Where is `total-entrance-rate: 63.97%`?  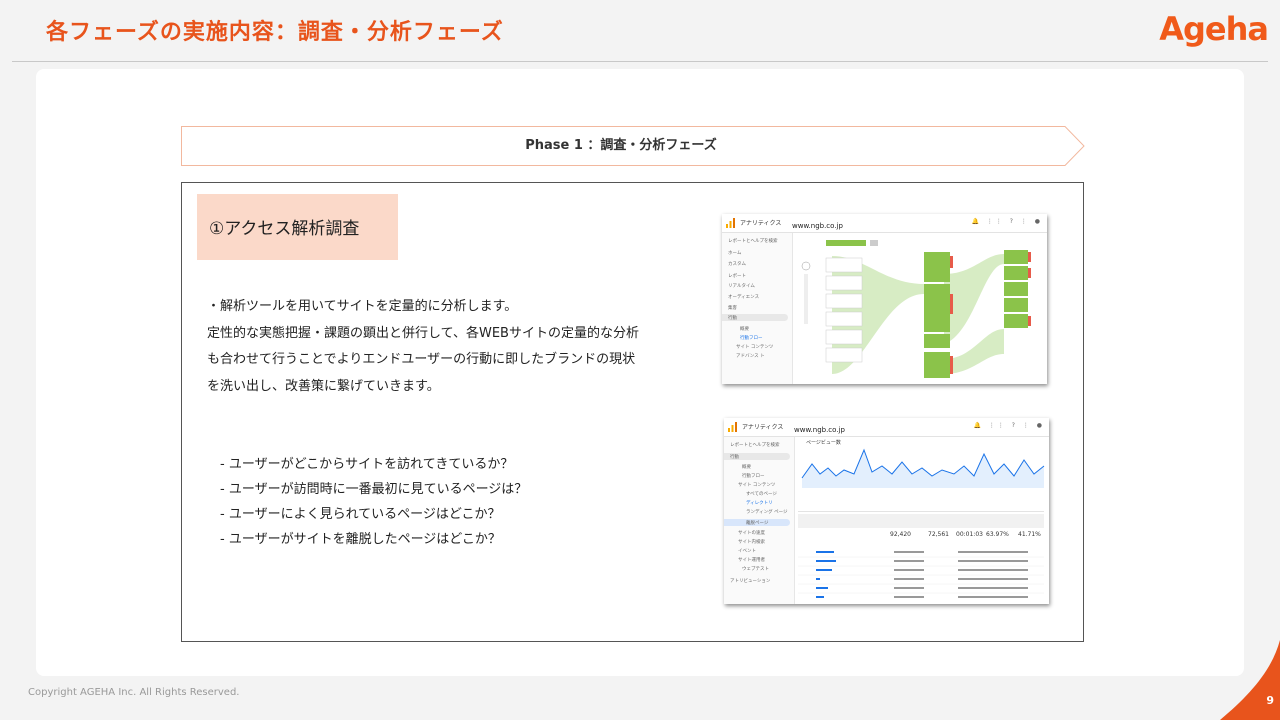
total-entrance-rate: 63.97% is located at coordinates (997, 534).